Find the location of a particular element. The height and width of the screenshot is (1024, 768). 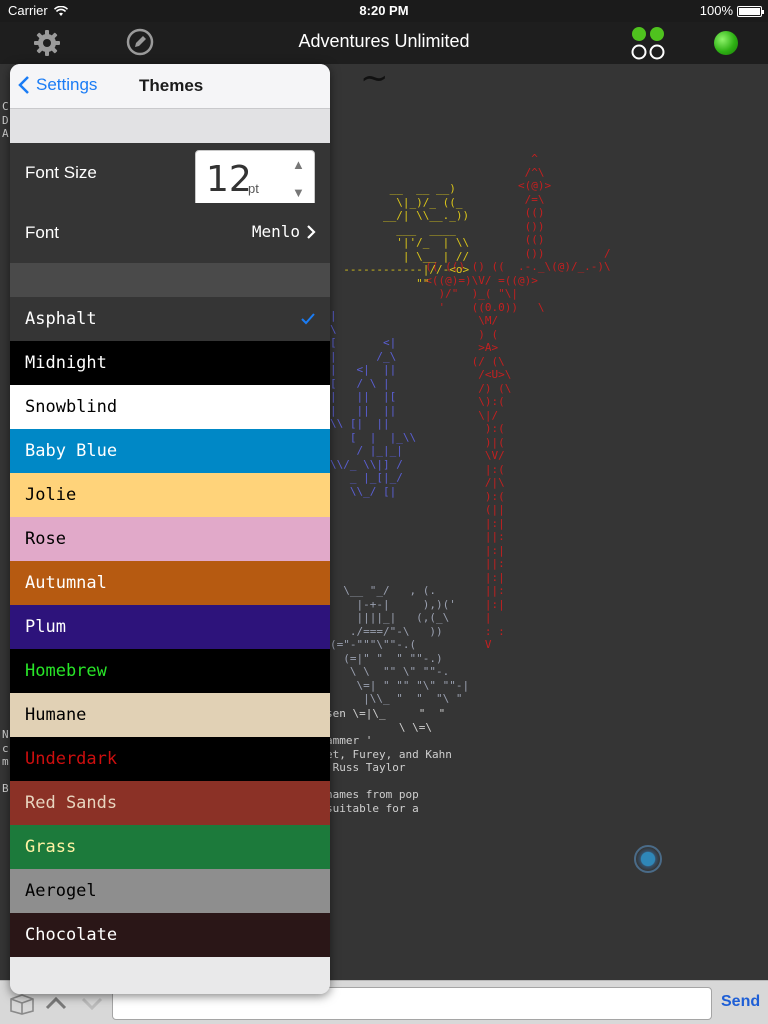

back-button-label: Settings is located at coordinates (67, 84).